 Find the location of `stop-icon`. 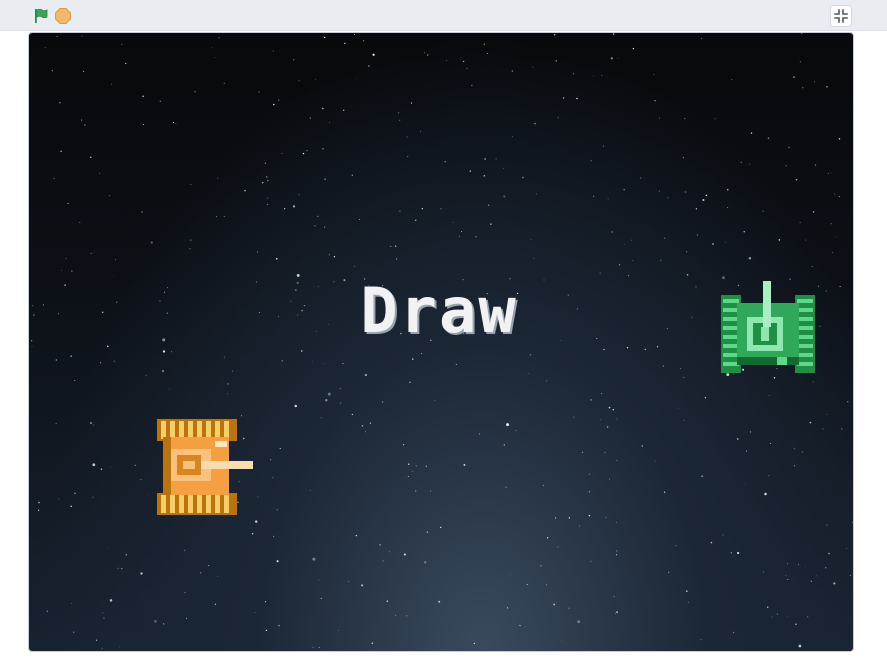

stop-icon is located at coordinates (63, 16).